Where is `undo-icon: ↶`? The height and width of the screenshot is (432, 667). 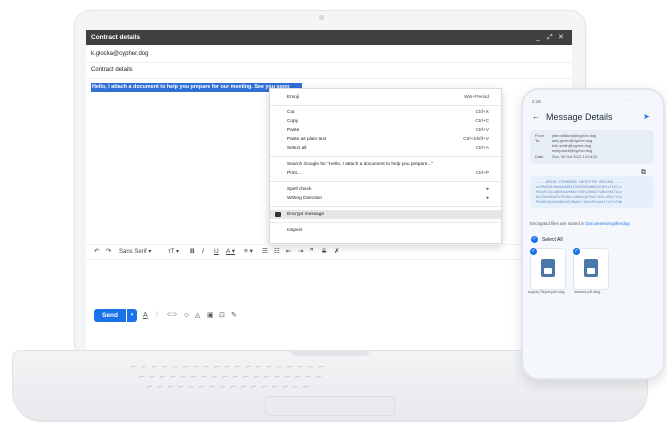 undo-icon: ↶ is located at coordinates (96, 252).